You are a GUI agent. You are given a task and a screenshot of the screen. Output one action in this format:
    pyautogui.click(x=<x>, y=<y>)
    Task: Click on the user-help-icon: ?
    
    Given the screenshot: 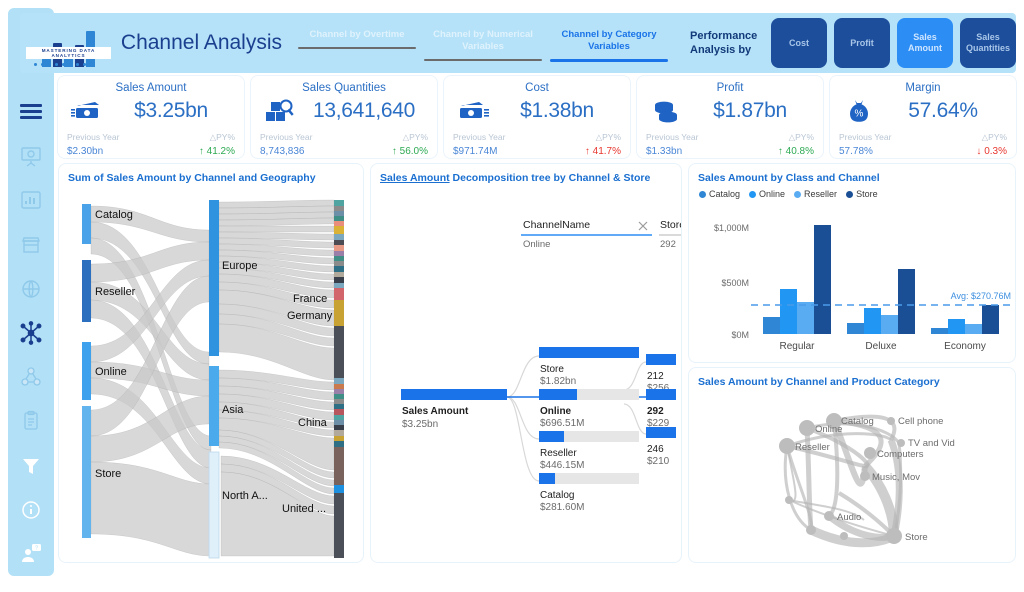 What is the action you would take?
    pyautogui.click(x=31, y=554)
    